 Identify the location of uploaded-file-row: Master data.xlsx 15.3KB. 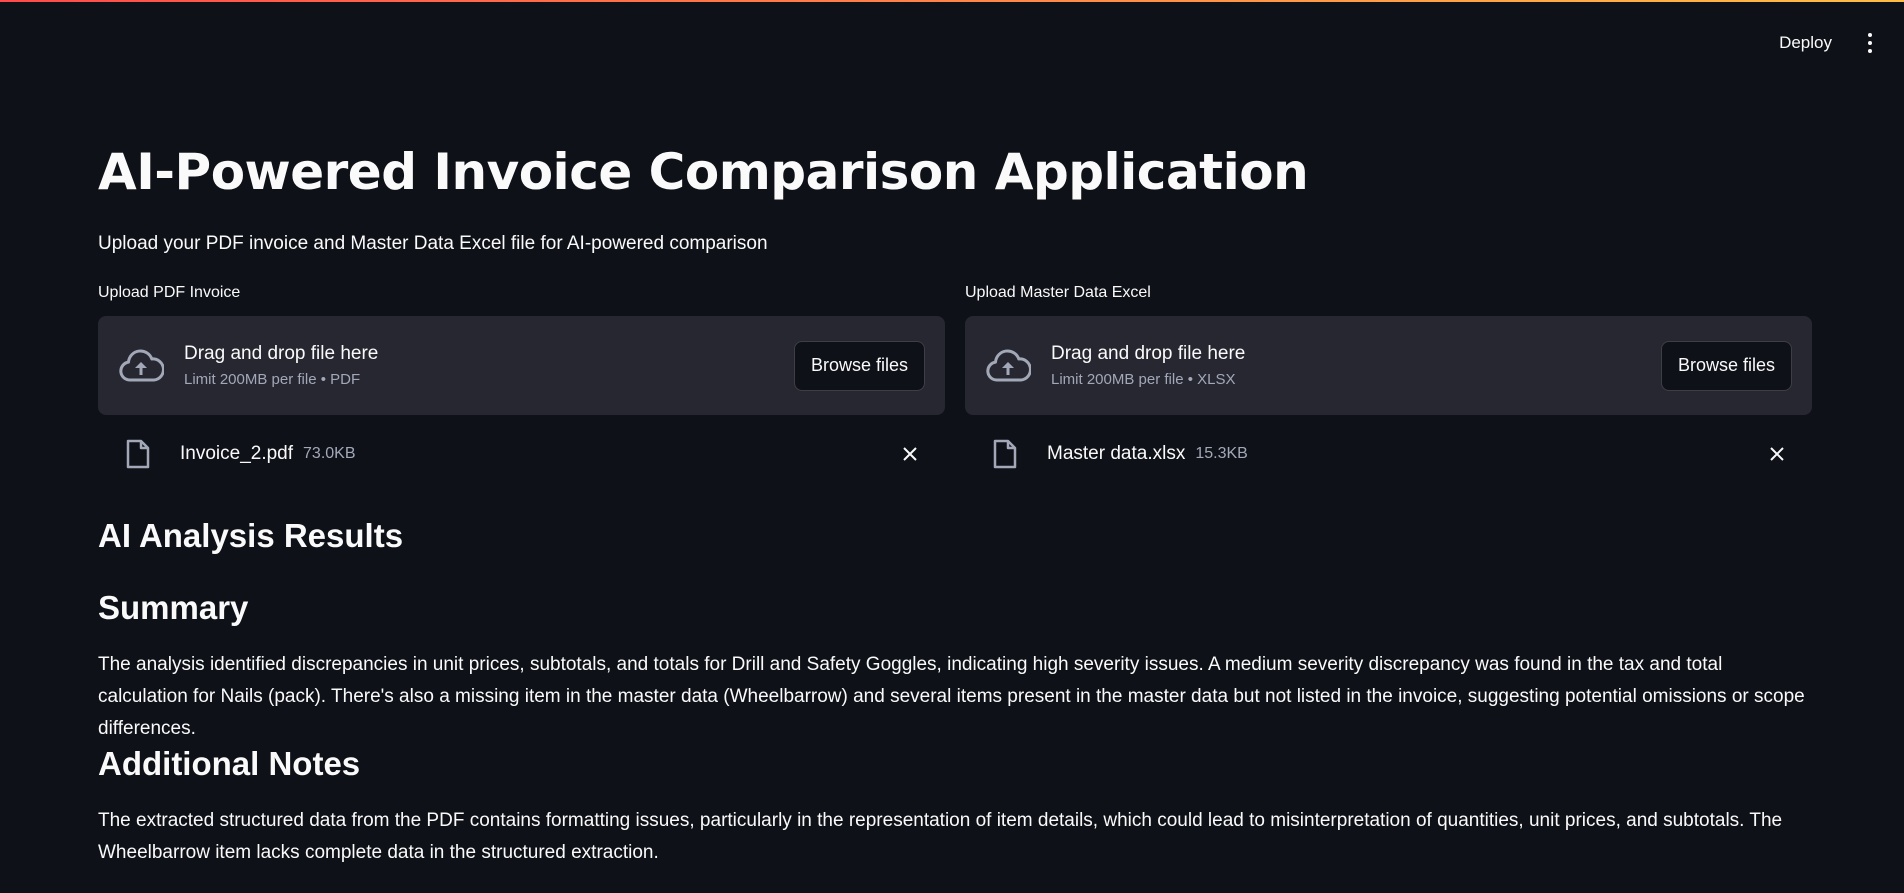
(1388, 454).